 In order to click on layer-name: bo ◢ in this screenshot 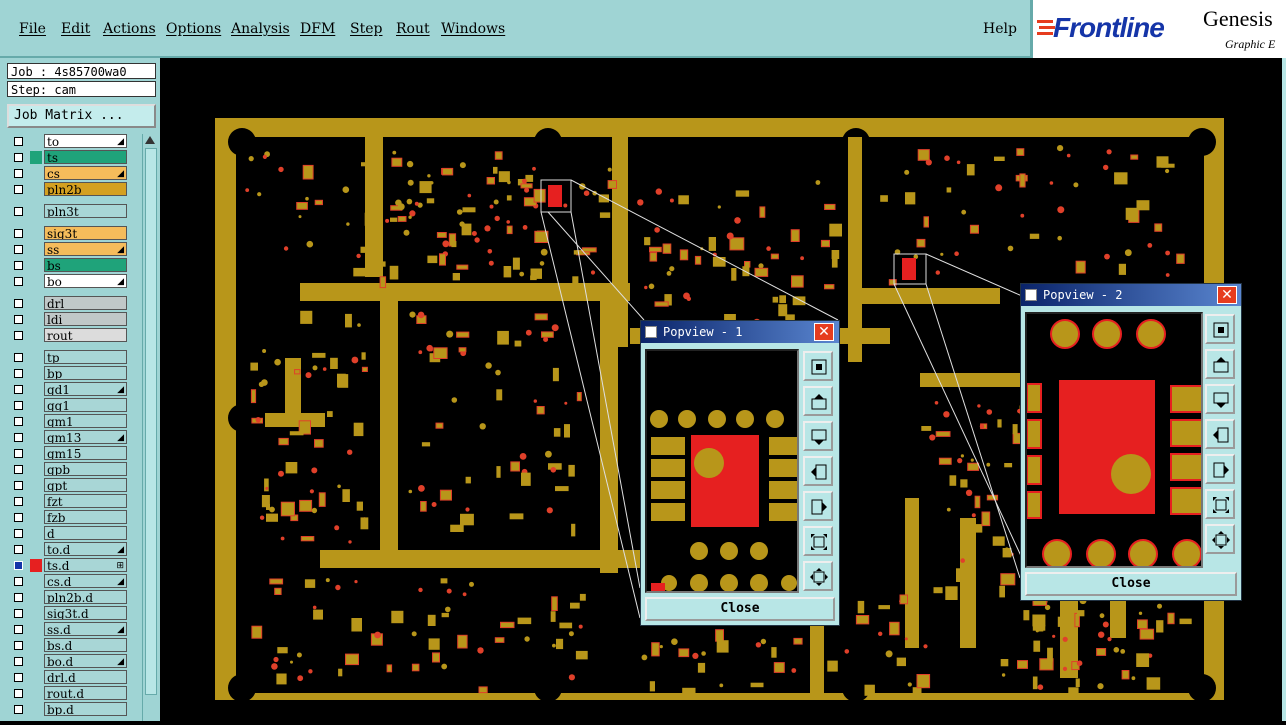, I will do `click(85, 281)`.